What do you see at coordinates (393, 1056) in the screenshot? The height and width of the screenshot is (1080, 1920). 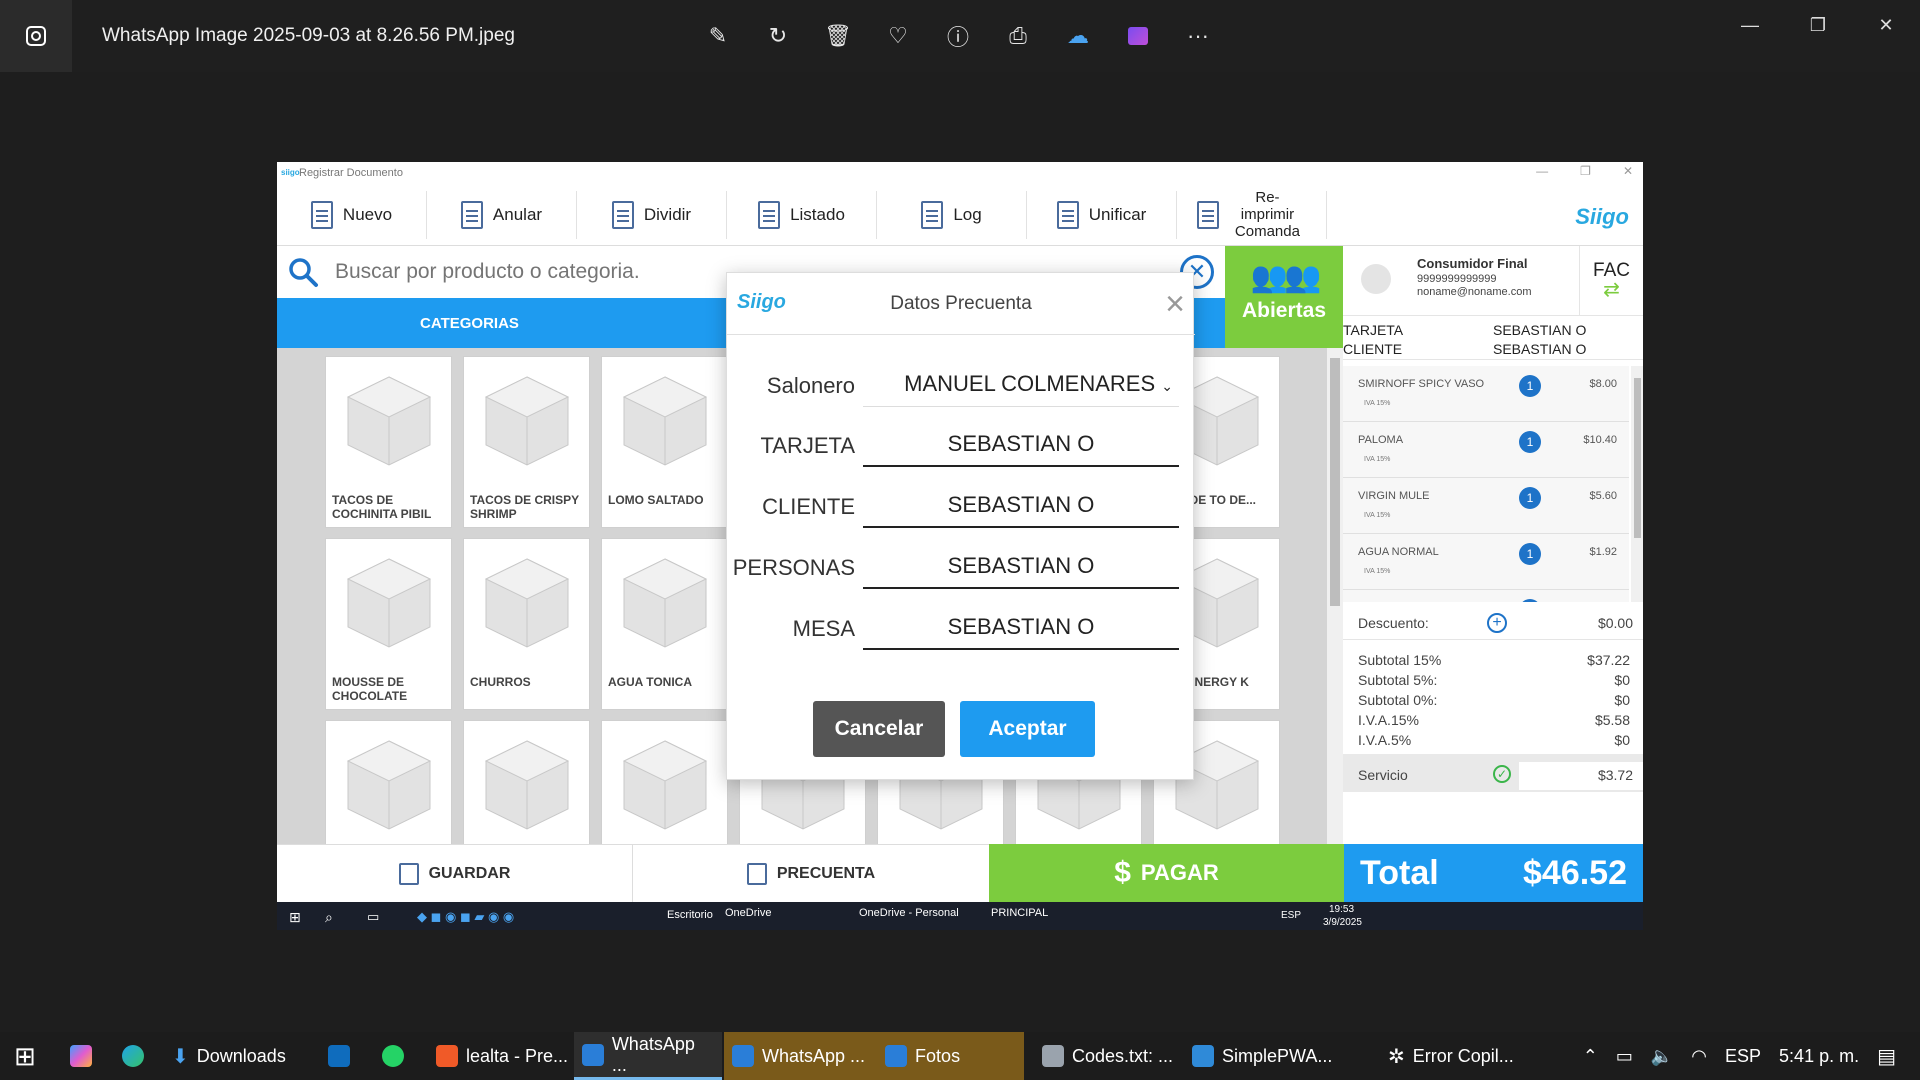 I see `whatsapp-button` at bounding box center [393, 1056].